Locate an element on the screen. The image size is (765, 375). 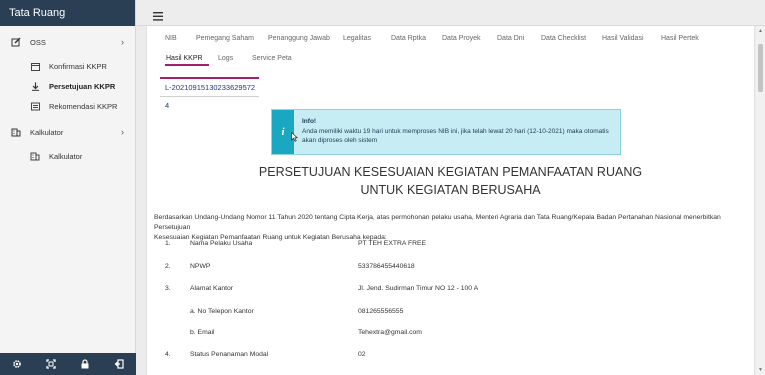
tab-nib: NIB is located at coordinates (171, 38).